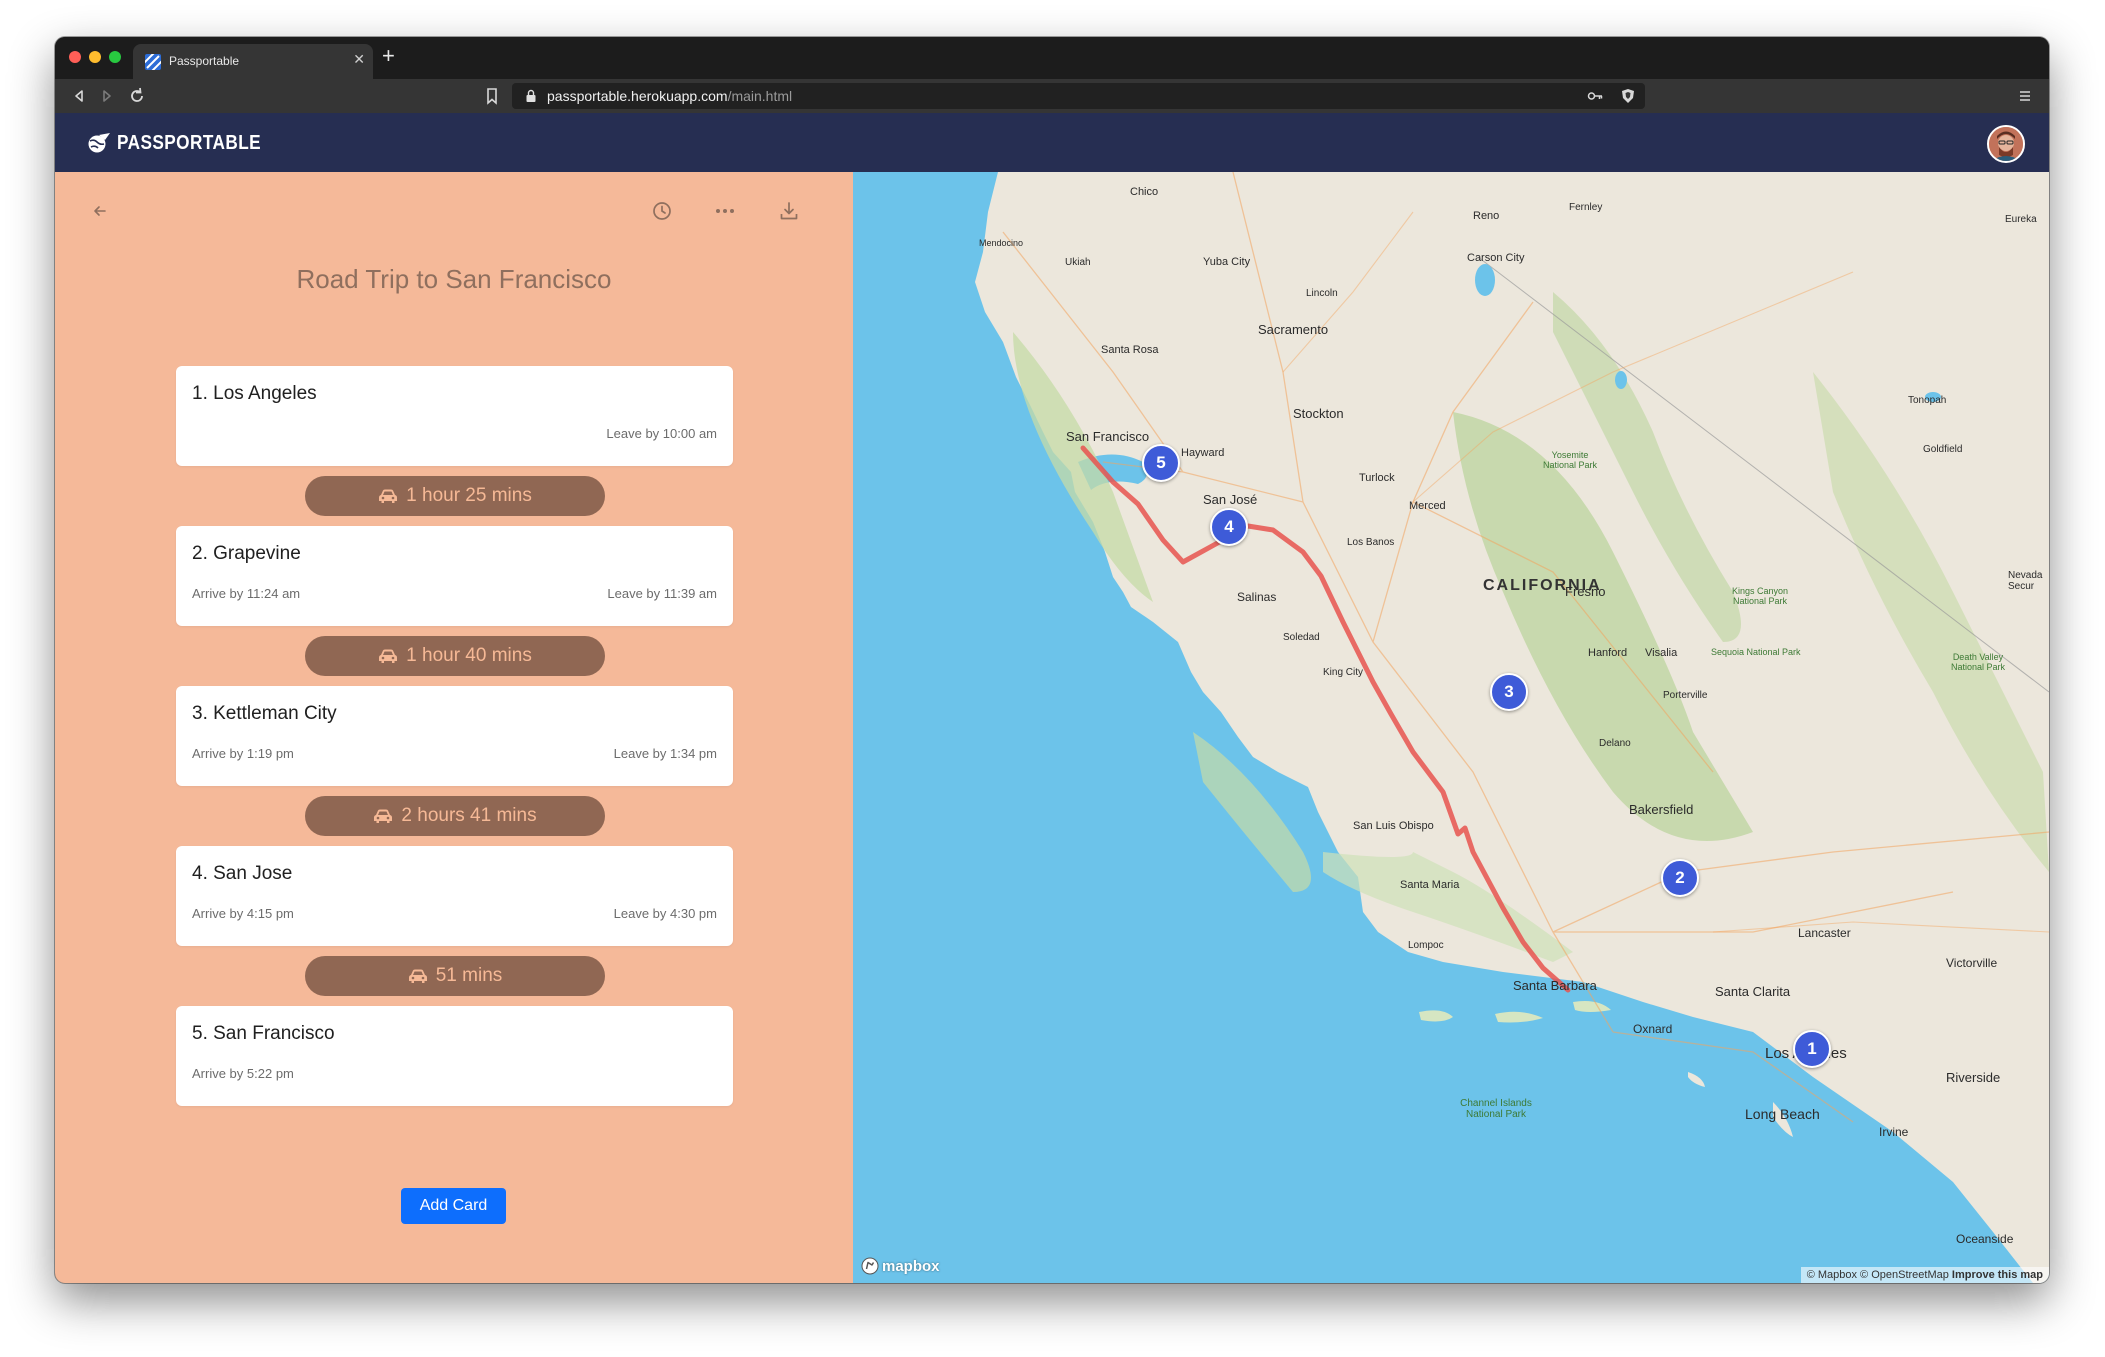 This screenshot has height=1357, width=2105. I want to click on mapbox-logo-text: mapbox, so click(911, 1266).